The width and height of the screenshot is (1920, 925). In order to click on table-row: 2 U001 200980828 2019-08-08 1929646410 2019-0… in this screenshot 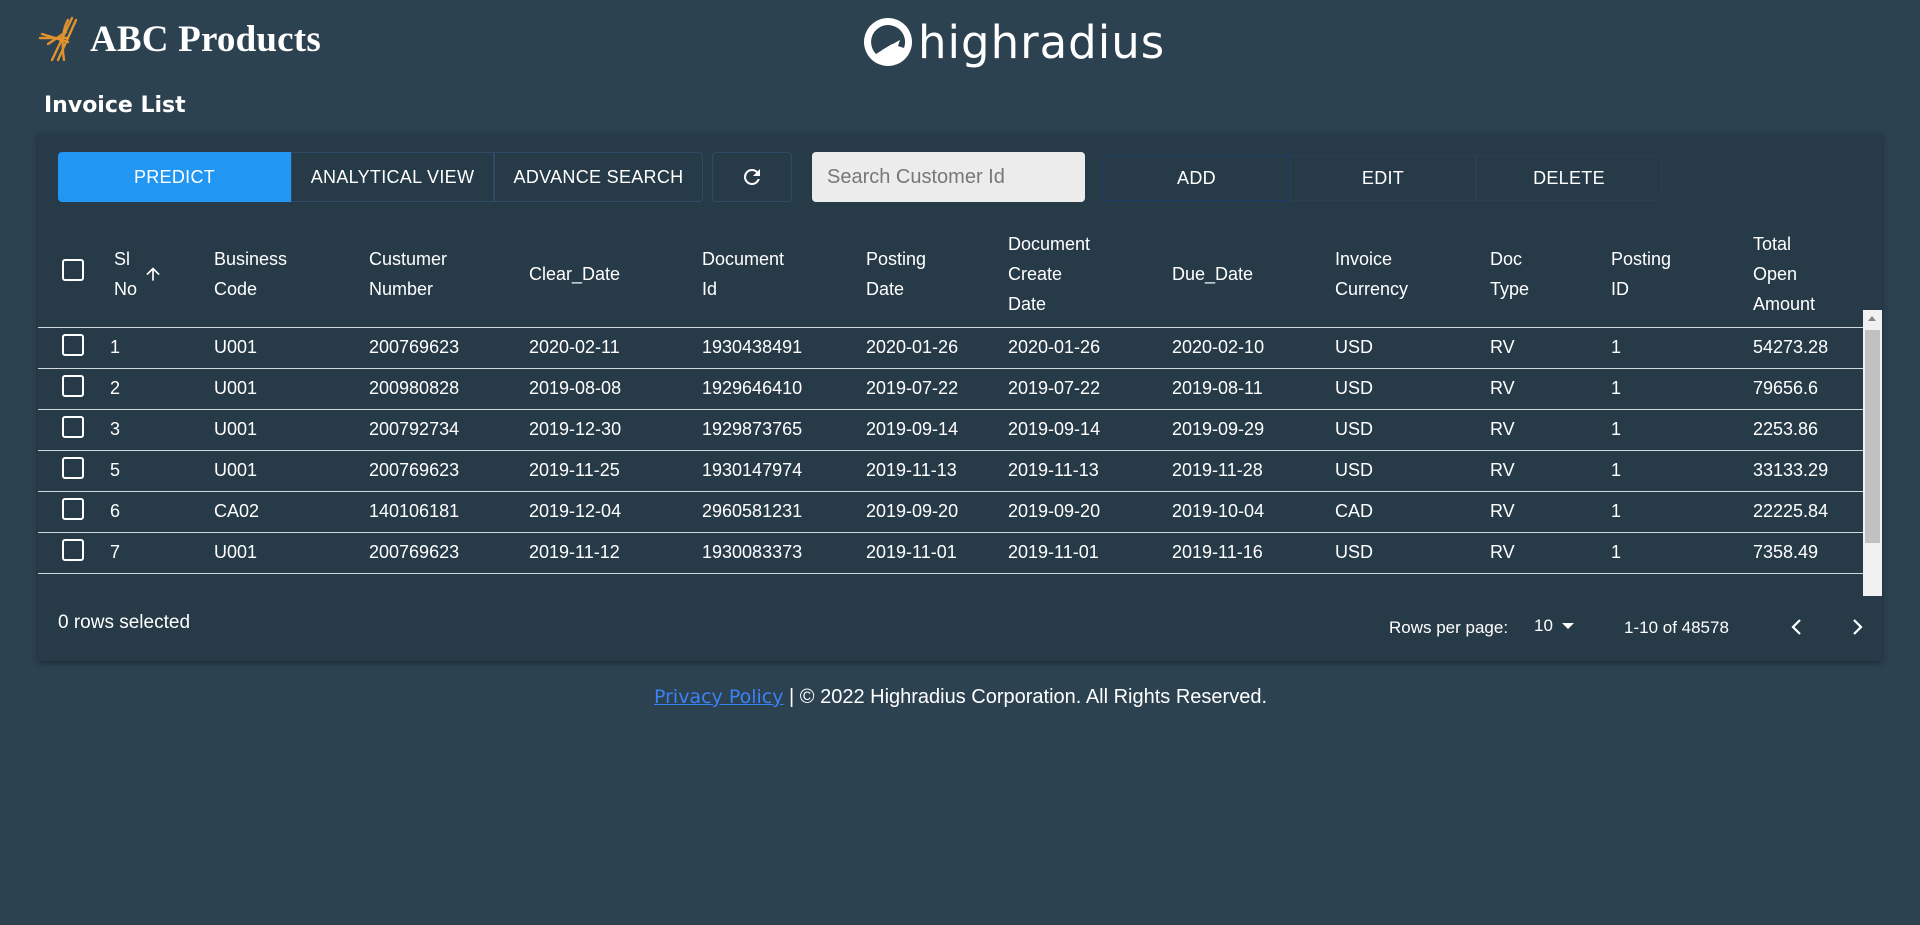, I will do `click(950, 389)`.